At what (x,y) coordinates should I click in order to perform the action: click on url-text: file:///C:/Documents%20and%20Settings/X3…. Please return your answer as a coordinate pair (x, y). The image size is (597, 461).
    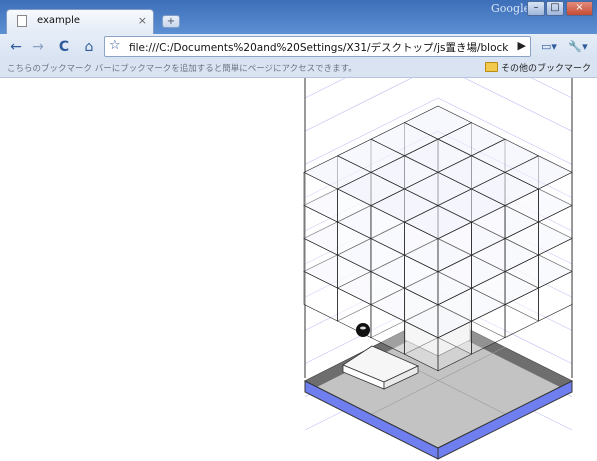
    Looking at the image, I should click on (319, 47).